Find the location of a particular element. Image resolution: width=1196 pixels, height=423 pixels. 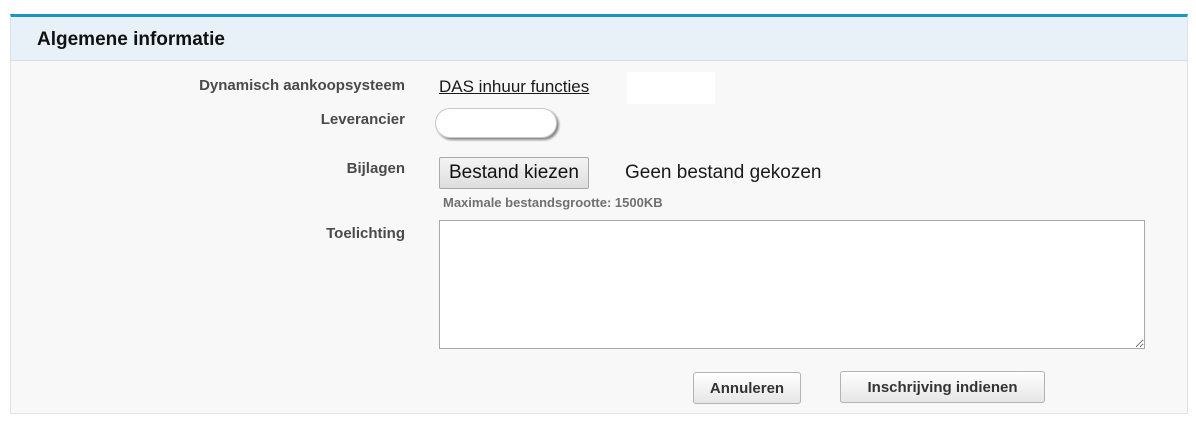

panel-title: Algemene informatie is located at coordinates (131, 39).